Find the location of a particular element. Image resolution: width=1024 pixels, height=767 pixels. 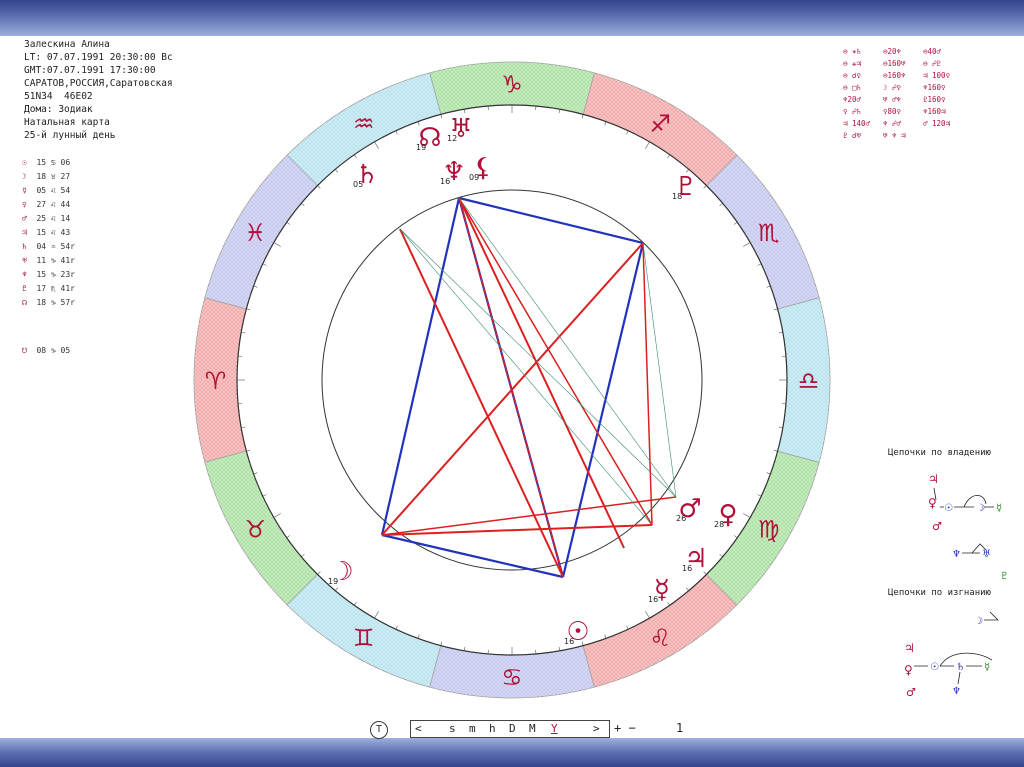

zodiac-sign-icon: ♏ is located at coordinates (769, 233).